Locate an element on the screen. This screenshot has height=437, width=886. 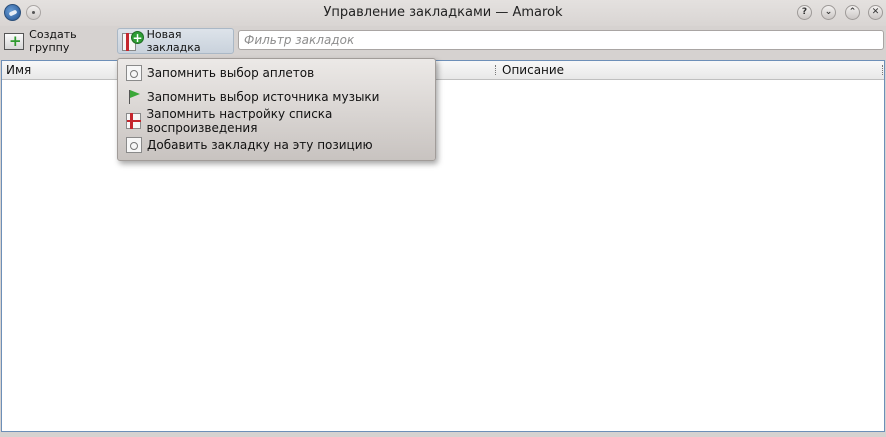
new-bookmark-button: + Новая закладка is located at coordinates (175, 41).